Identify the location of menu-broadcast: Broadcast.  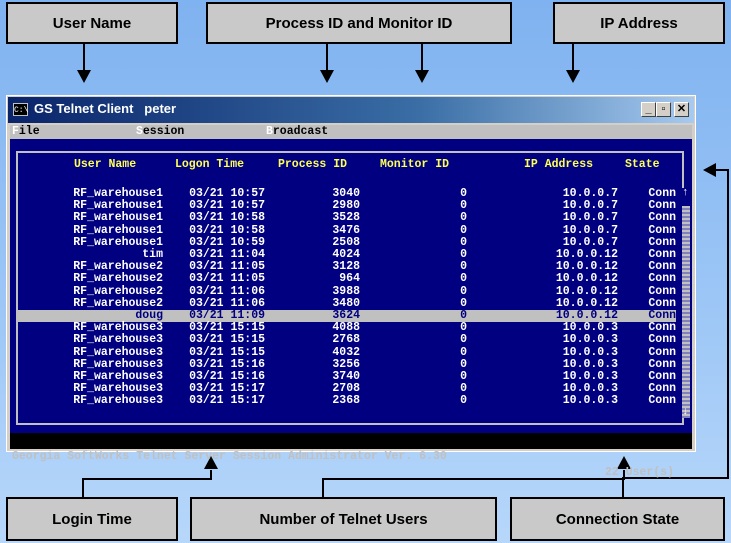
(297, 132).